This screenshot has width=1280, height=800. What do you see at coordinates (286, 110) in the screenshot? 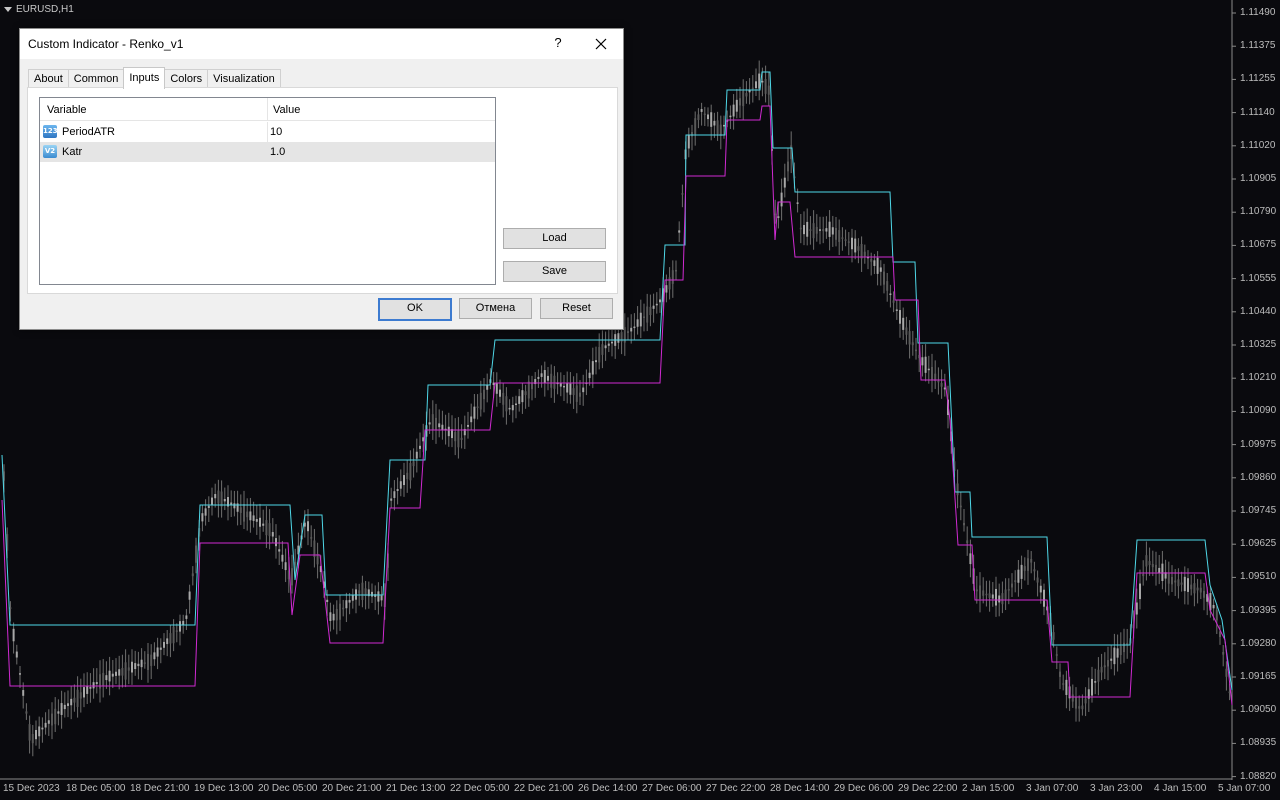
I see `column-header-value: Value` at bounding box center [286, 110].